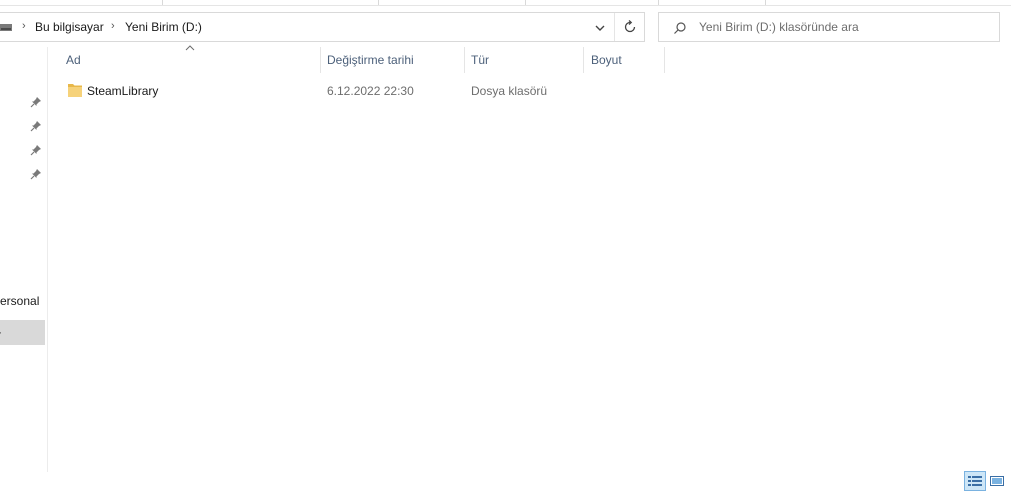 The width and height of the screenshot is (1011, 492). I want to click on address-divider, so click(614, 27).